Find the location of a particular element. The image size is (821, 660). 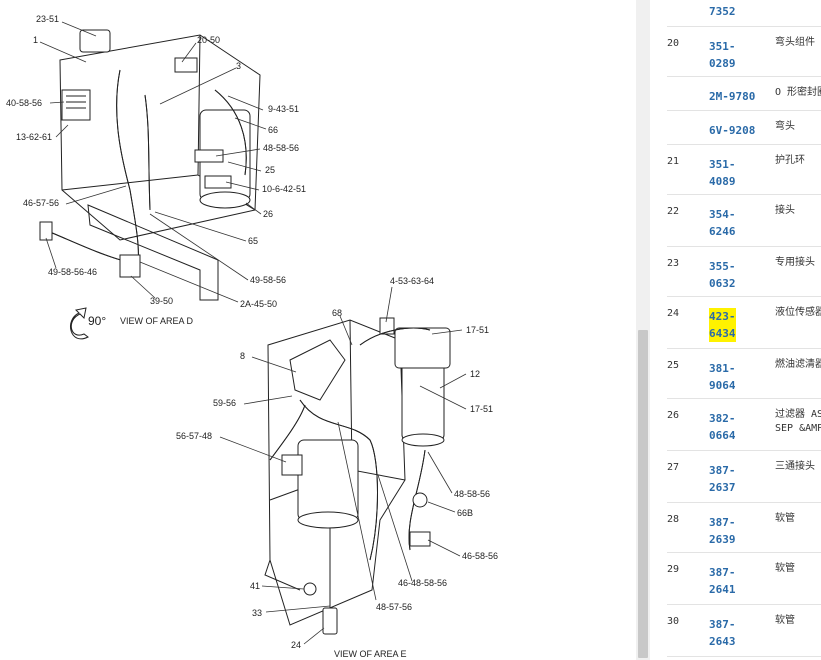

part-number-text: 0632 is located at coordinates (742, 283).